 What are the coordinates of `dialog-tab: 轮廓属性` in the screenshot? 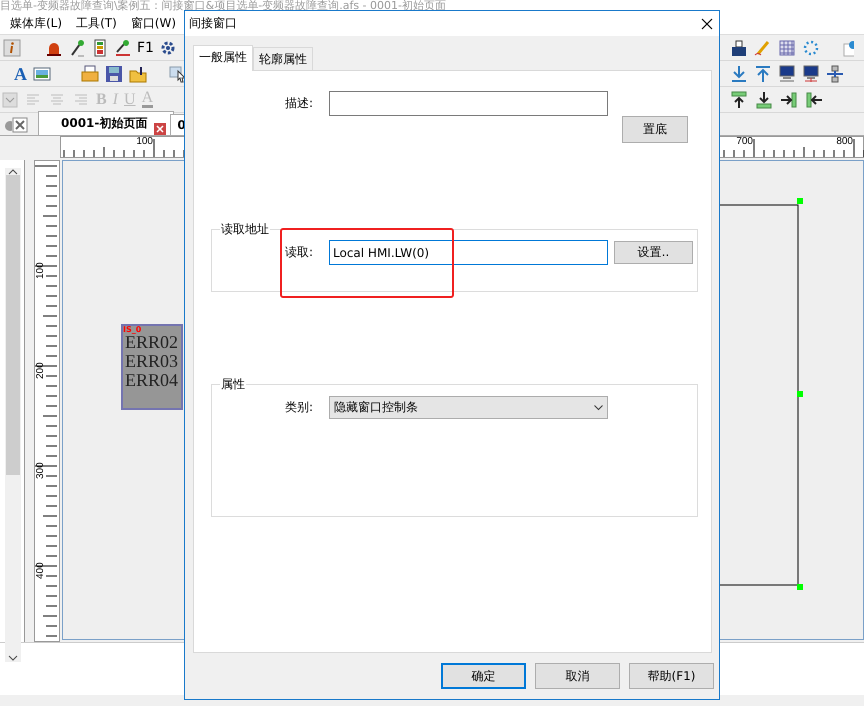 It's located at (283, 58).